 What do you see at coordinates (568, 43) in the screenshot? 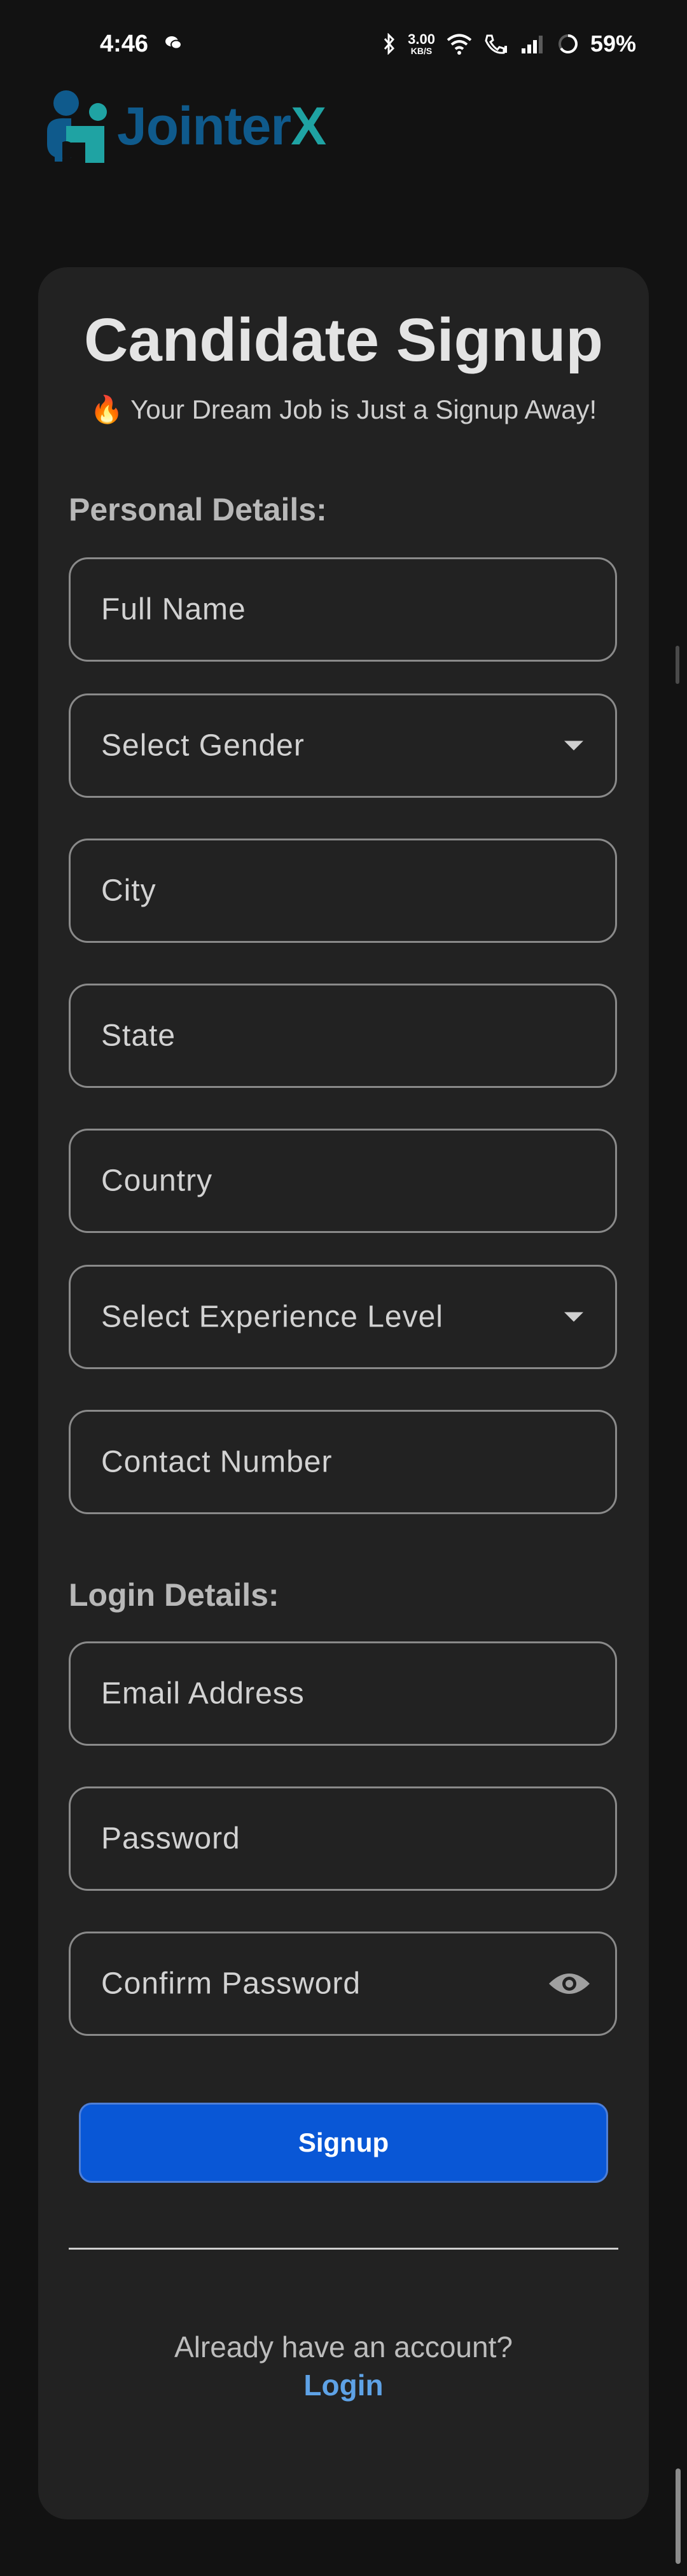
I see `battery-icon` at bounding box center [568, 43].